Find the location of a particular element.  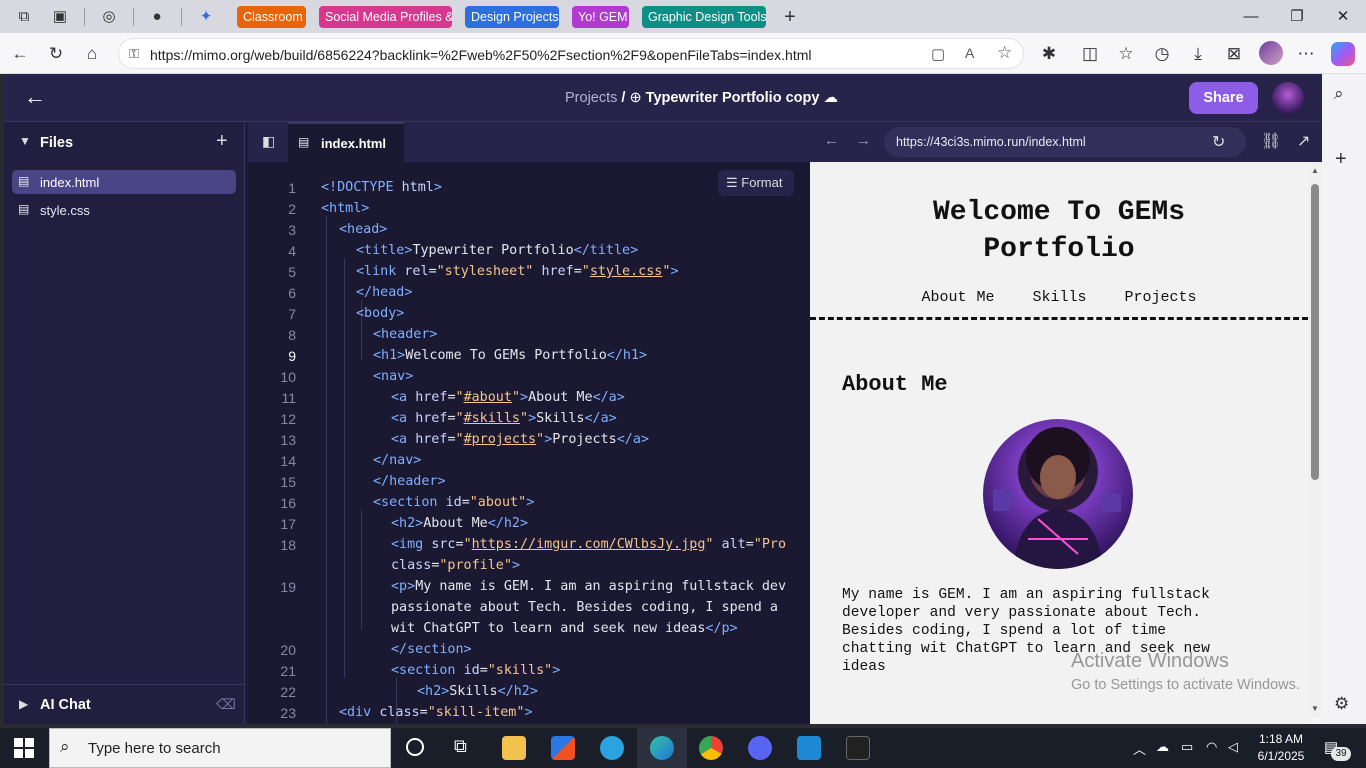

tab-group-design-projects: Design Projects is located at coordinates (512, 17).